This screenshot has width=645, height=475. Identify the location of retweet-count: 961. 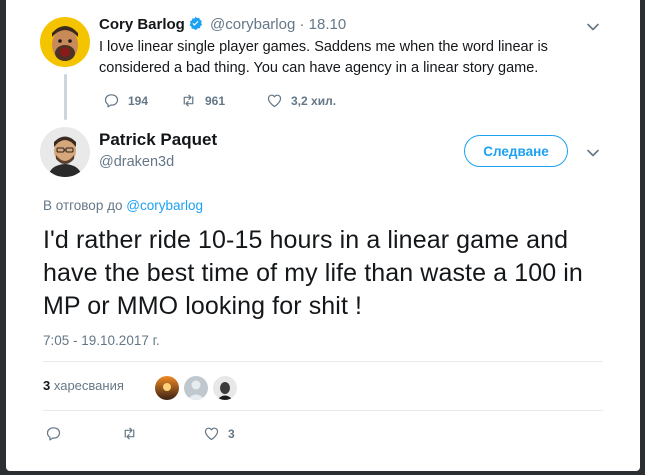
(215, 100).